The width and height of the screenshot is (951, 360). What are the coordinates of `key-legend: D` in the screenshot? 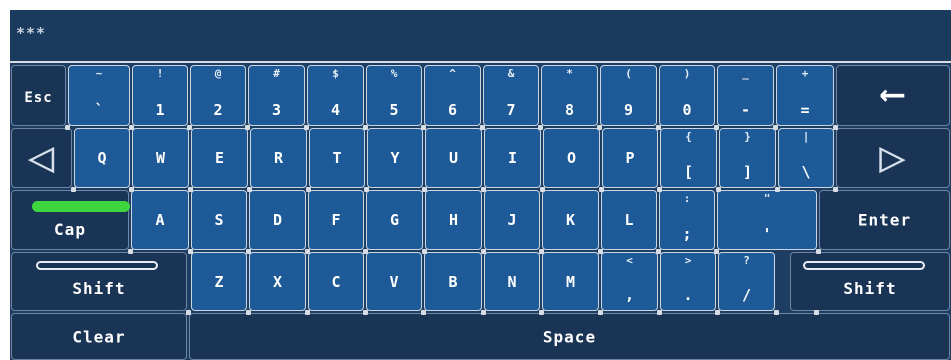 It's located at (277, 220).